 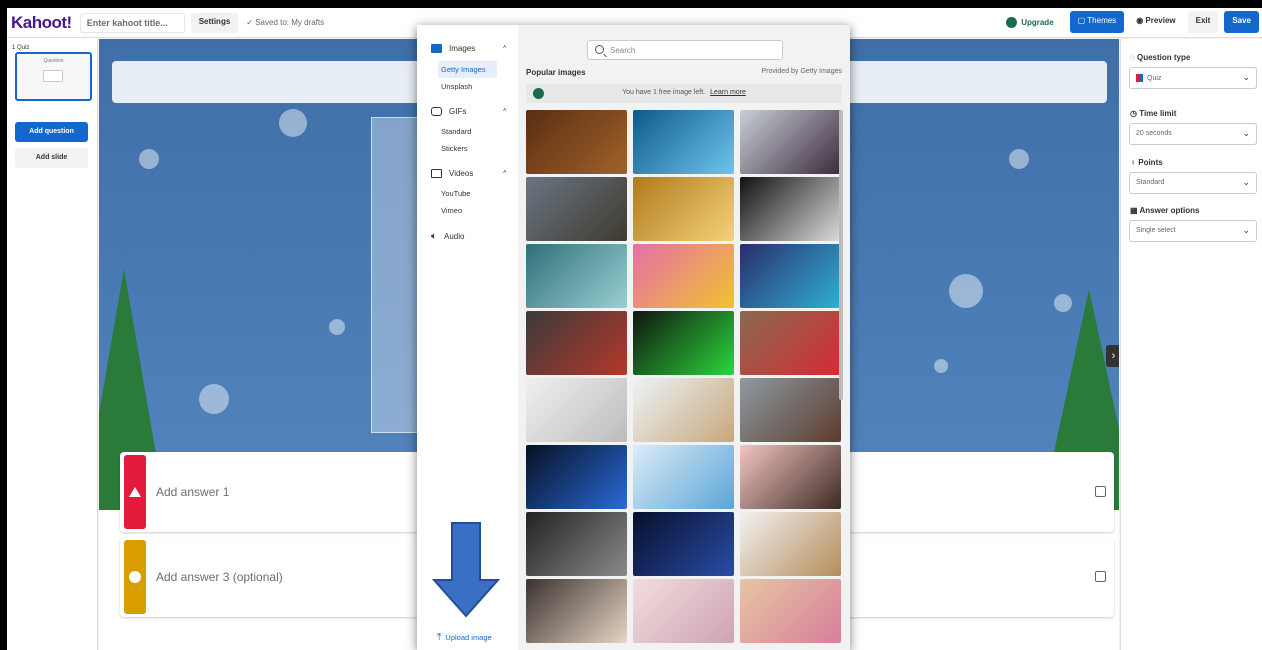 I want to click on image-thumbnail-kids-couch, so click(x=790, y=343).